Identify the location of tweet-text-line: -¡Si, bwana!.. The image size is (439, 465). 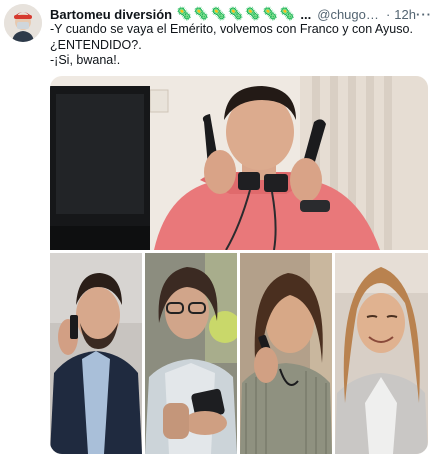
(85, 60).